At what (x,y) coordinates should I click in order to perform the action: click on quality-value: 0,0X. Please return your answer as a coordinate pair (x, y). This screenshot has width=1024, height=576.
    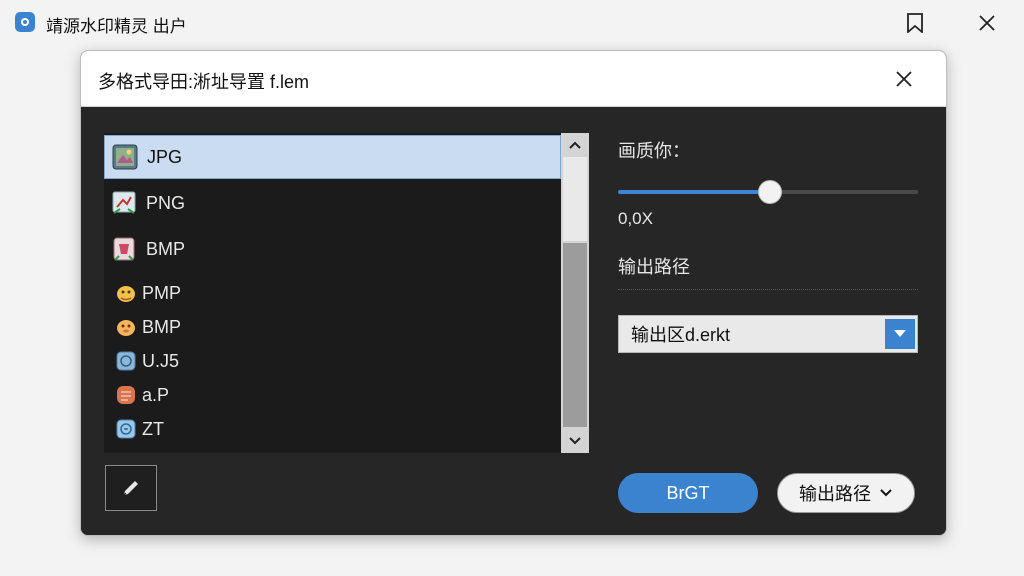
    Looking at the image, I should click on (635, 218).